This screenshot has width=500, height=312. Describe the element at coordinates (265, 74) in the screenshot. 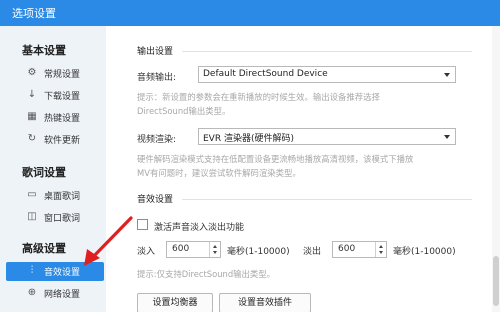

I see `audio-output-value: Default DirectSound Device` at that location.